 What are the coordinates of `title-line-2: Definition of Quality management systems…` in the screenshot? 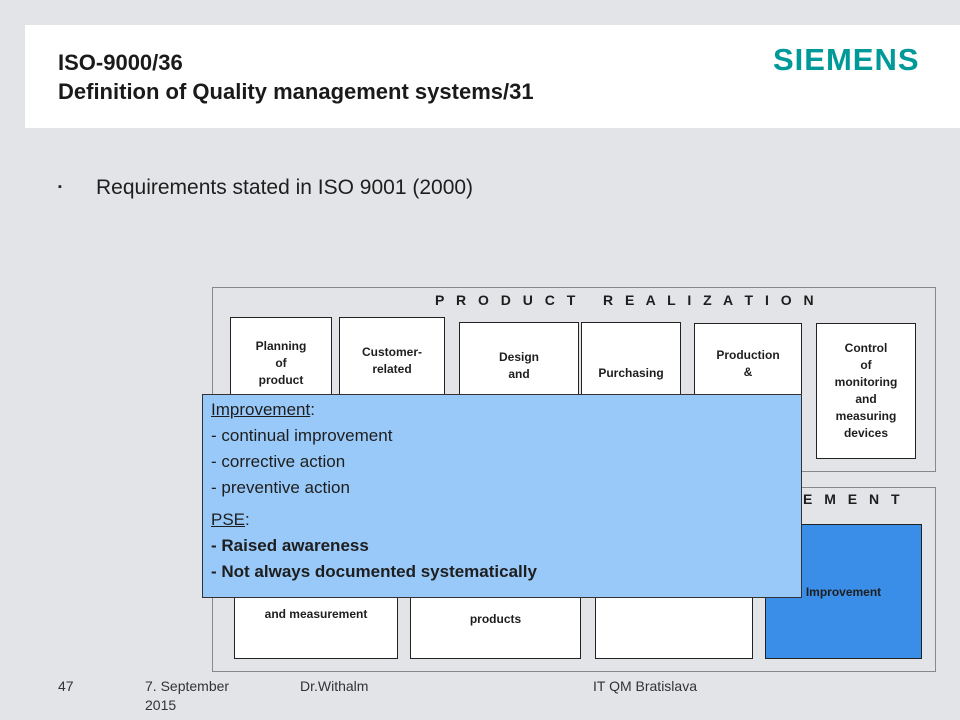 It's located at (296, 91).